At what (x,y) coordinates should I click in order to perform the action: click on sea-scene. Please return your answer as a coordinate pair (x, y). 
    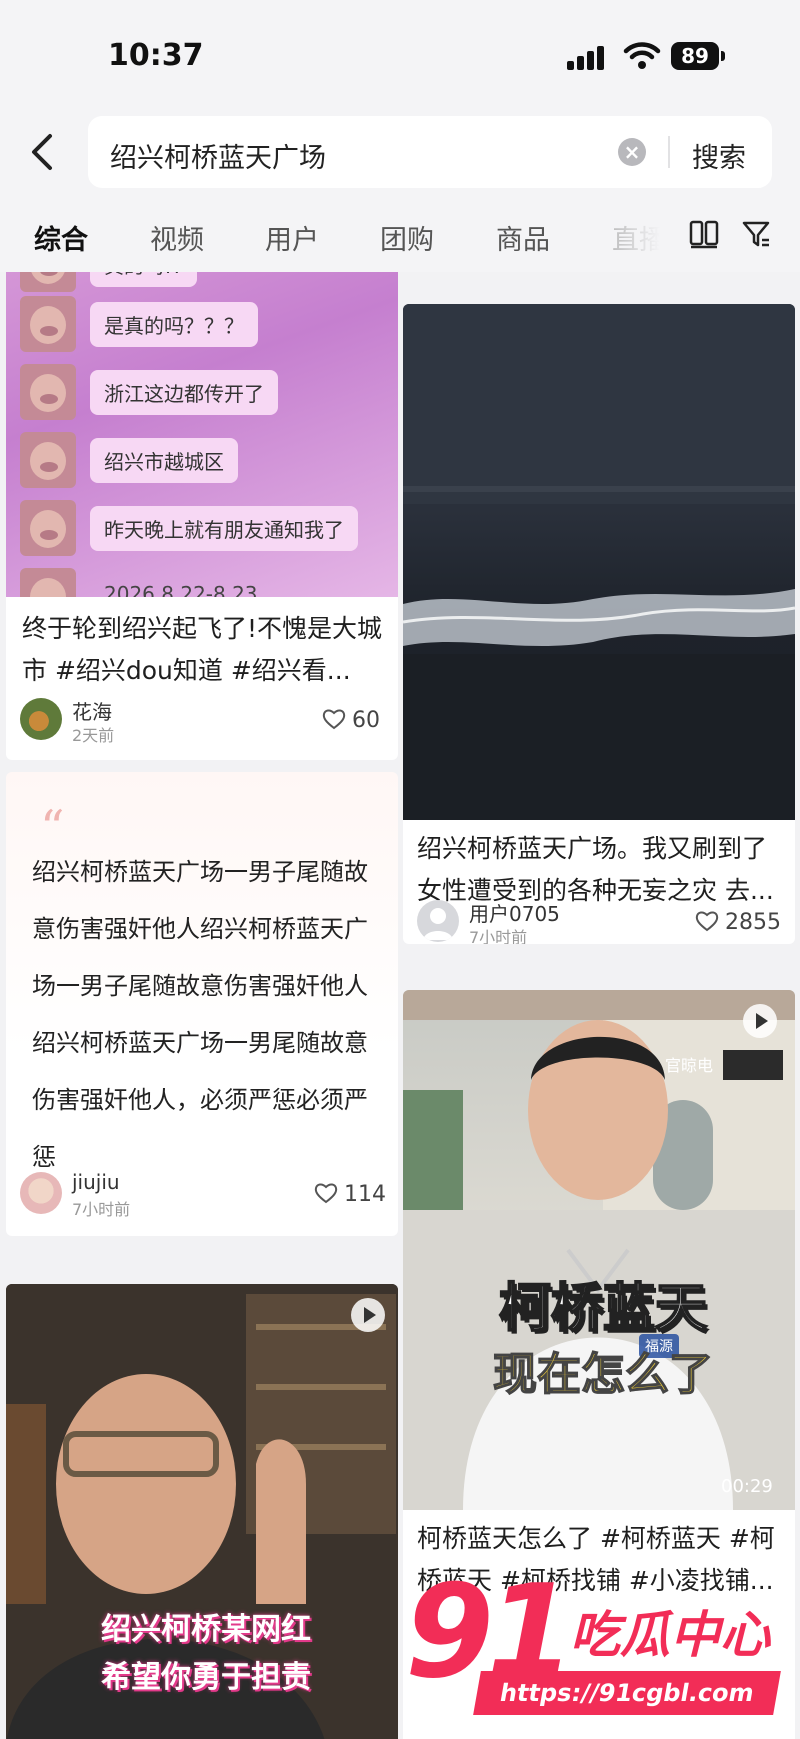
    Looking at the image, I should click on (599, 562).